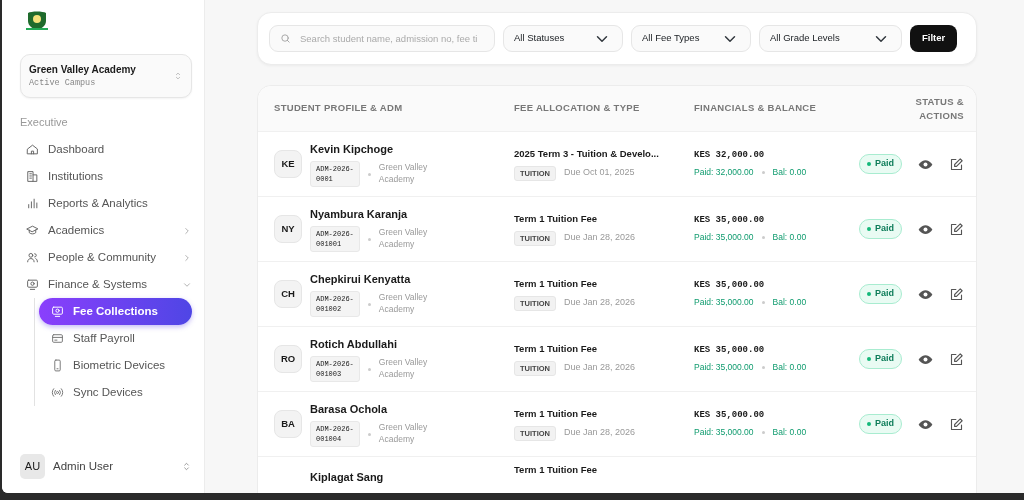  What do you see at coordinates (57, 393) in the screenshot?
I see `signal-icon` at bounding box center [57, 393].